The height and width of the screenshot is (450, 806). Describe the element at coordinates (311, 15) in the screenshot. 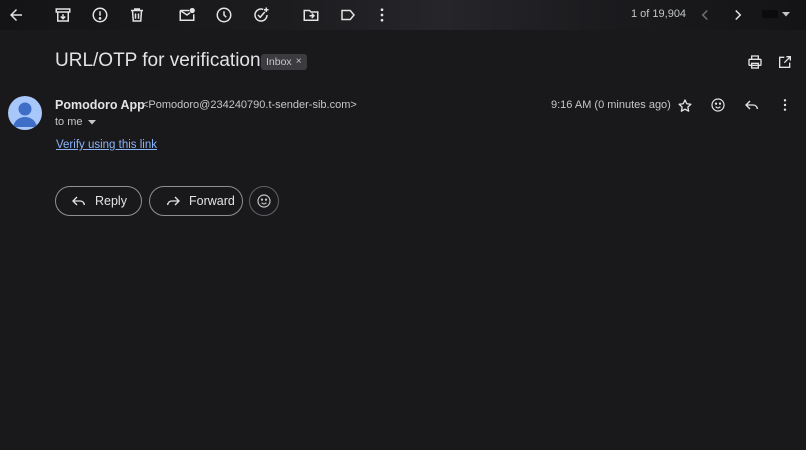

I see `move-to-icon` at that location.